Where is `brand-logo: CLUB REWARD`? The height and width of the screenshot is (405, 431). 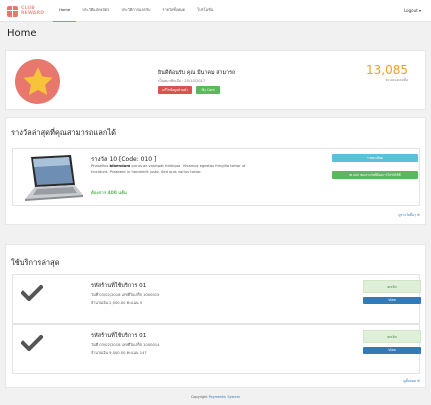 brand-logo: CLUB REWARD is located at coordinates (25, 11).